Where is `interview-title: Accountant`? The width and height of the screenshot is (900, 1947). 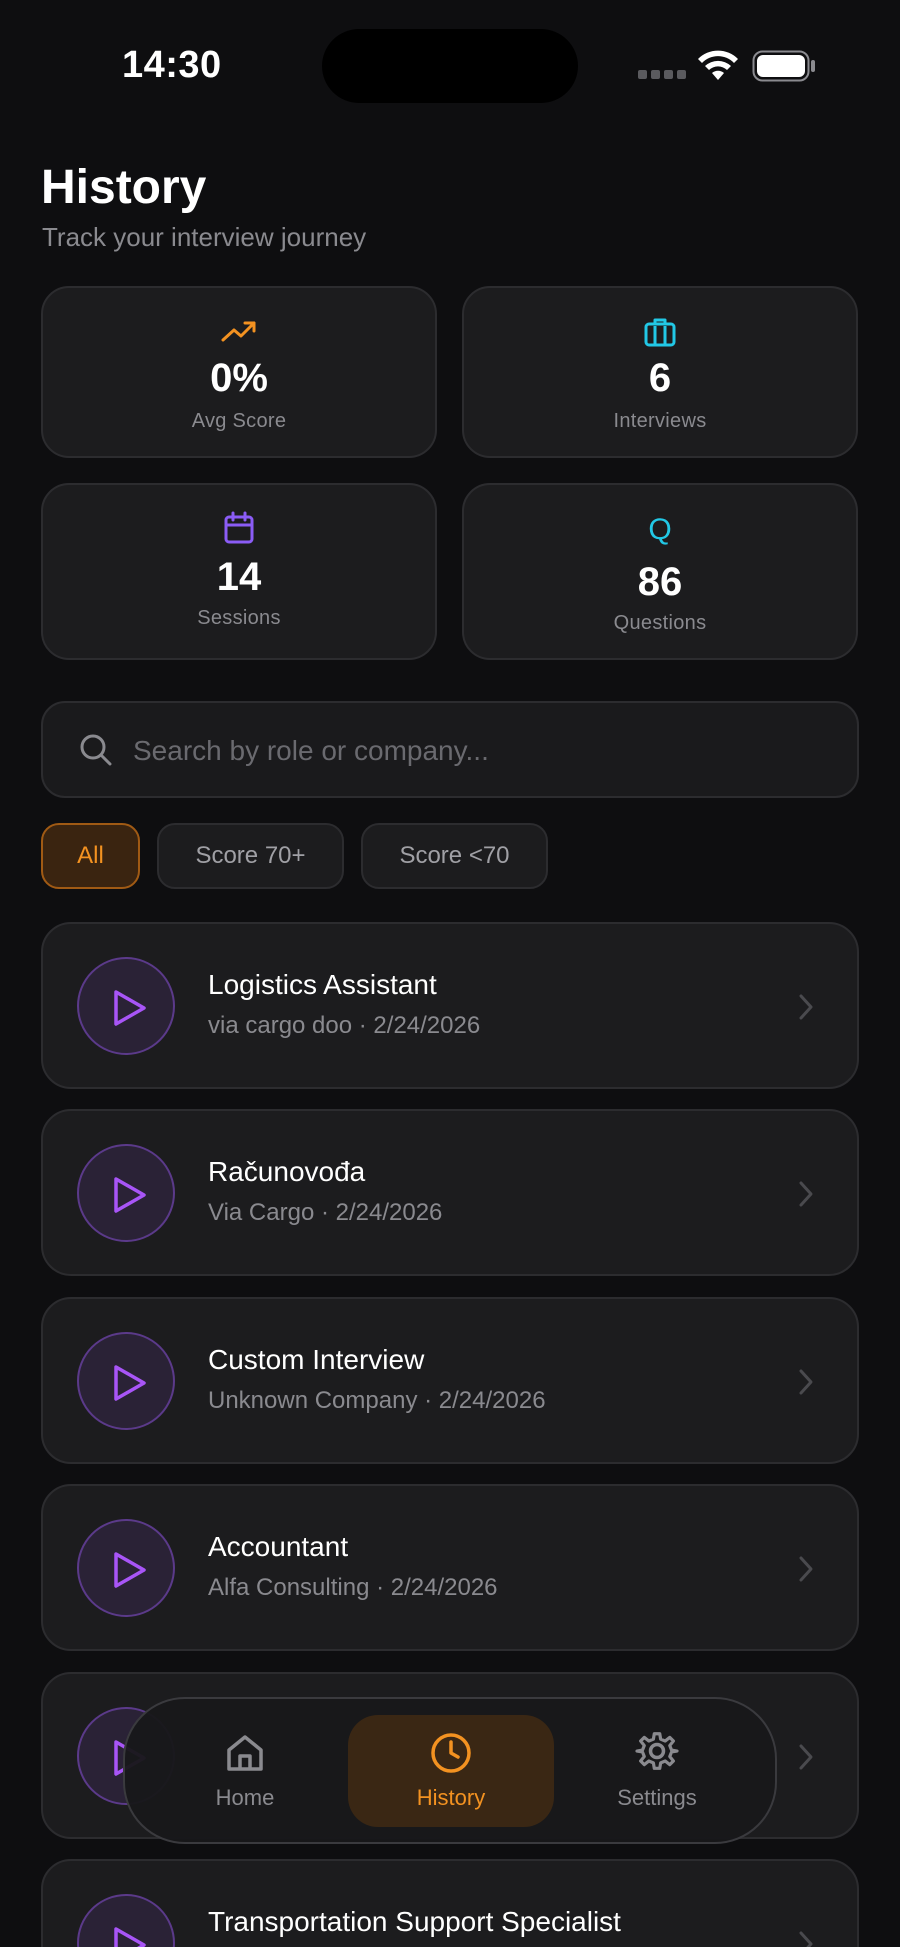
interview-title: Accountant is located at coordinates (278, 1546).